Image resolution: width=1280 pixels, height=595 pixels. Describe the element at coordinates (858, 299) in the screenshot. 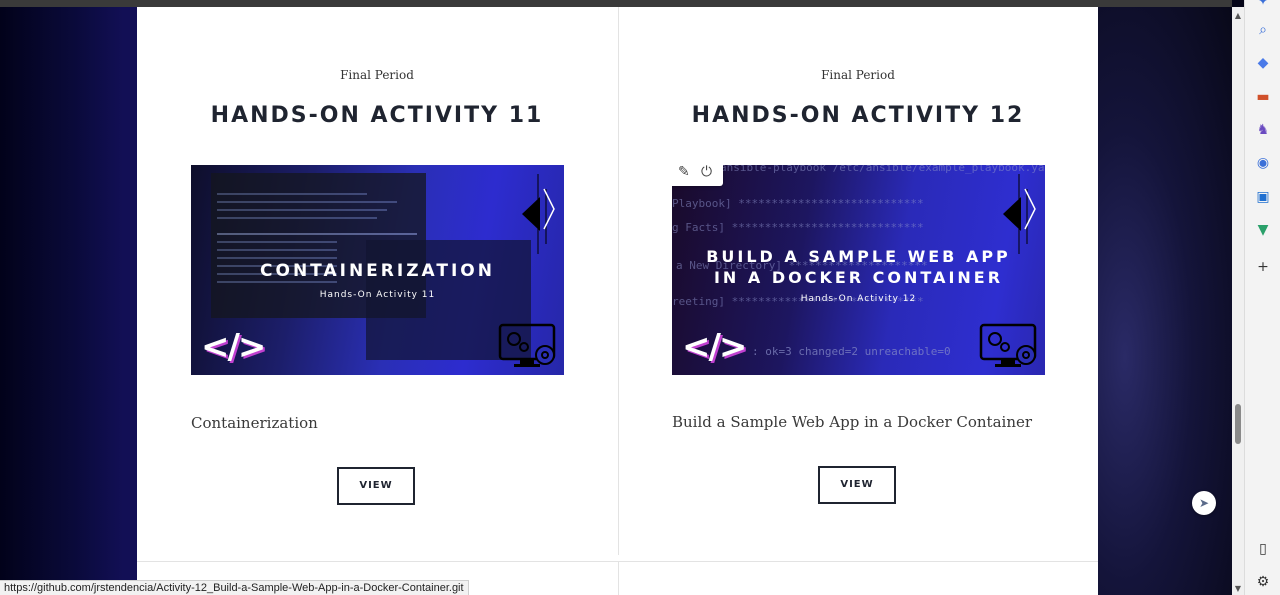

I see `thumbnail-subtitle: Hands-On Activity 12` at that location.